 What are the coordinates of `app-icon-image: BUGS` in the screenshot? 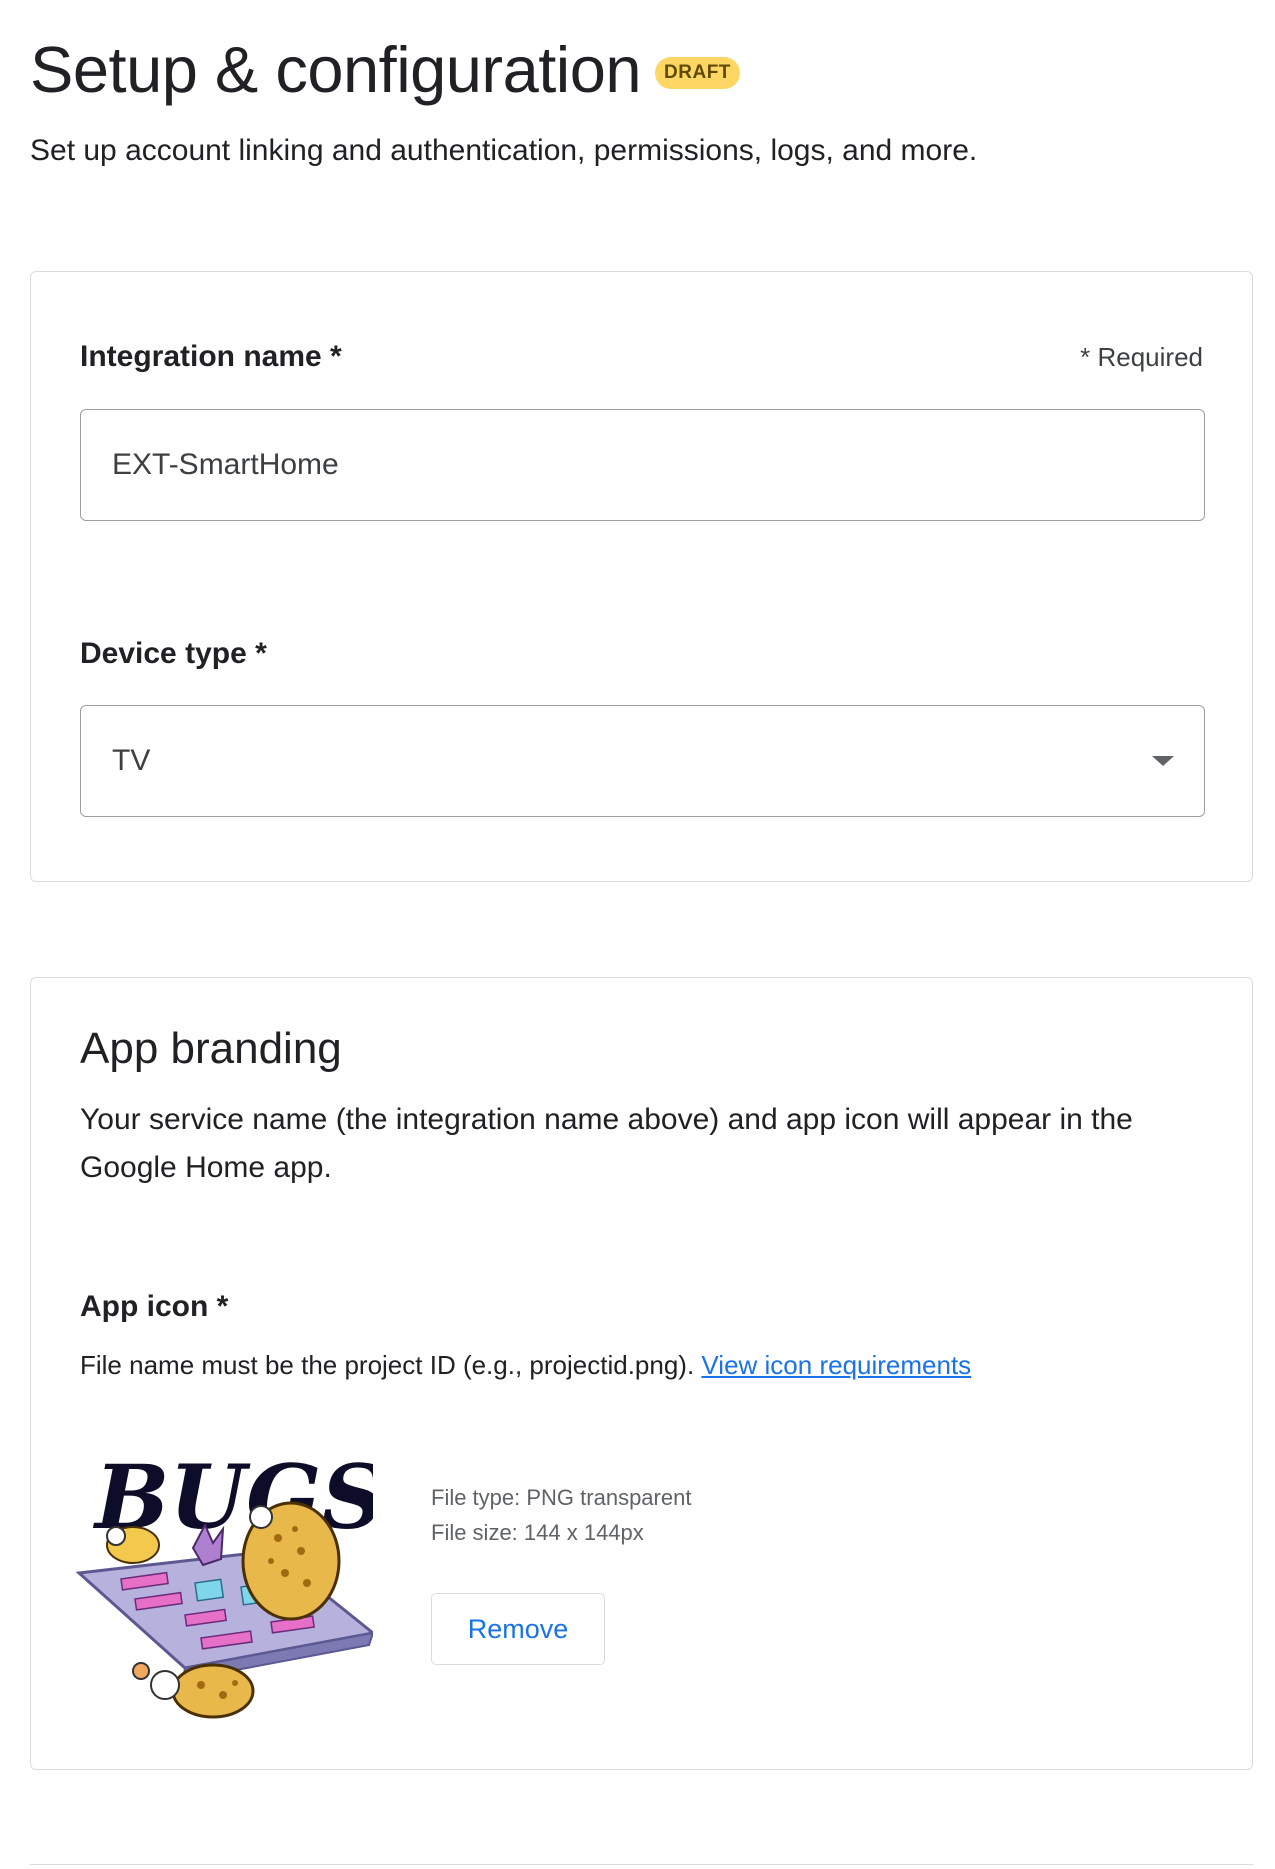 It's located at (229, 1583).